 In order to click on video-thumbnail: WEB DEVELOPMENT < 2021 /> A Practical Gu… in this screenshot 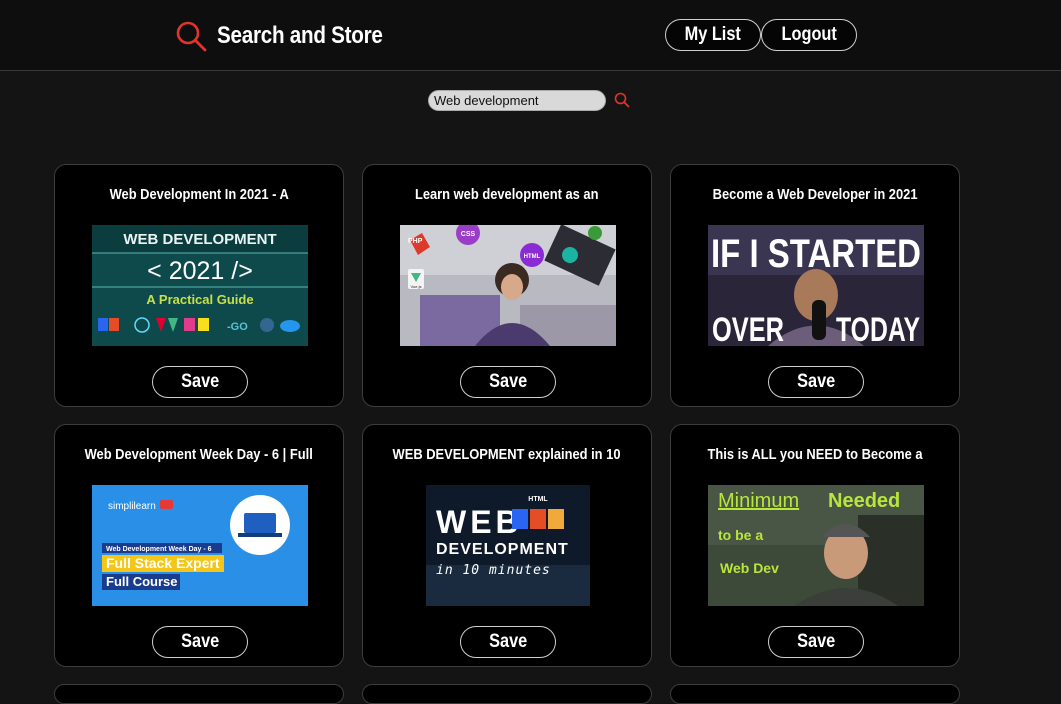, I will do `click(200, 285)`.